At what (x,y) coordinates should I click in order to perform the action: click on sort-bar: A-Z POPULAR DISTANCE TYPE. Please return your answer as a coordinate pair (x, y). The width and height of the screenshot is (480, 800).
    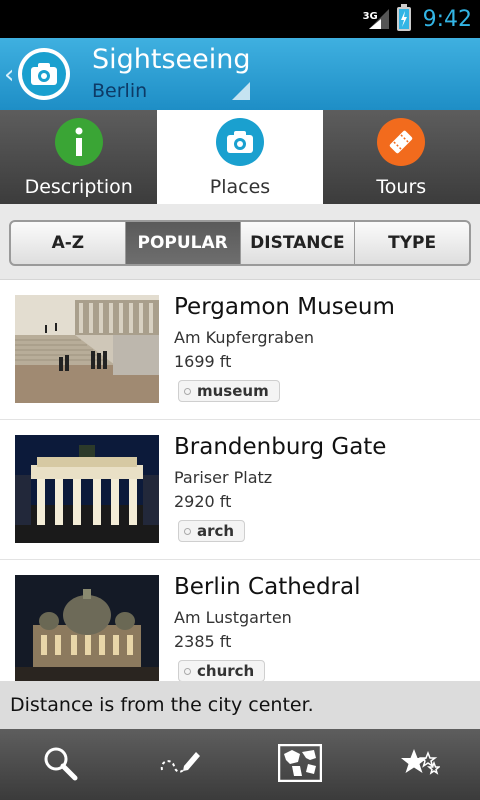
    Looking at the image, I should click on (240, 242).